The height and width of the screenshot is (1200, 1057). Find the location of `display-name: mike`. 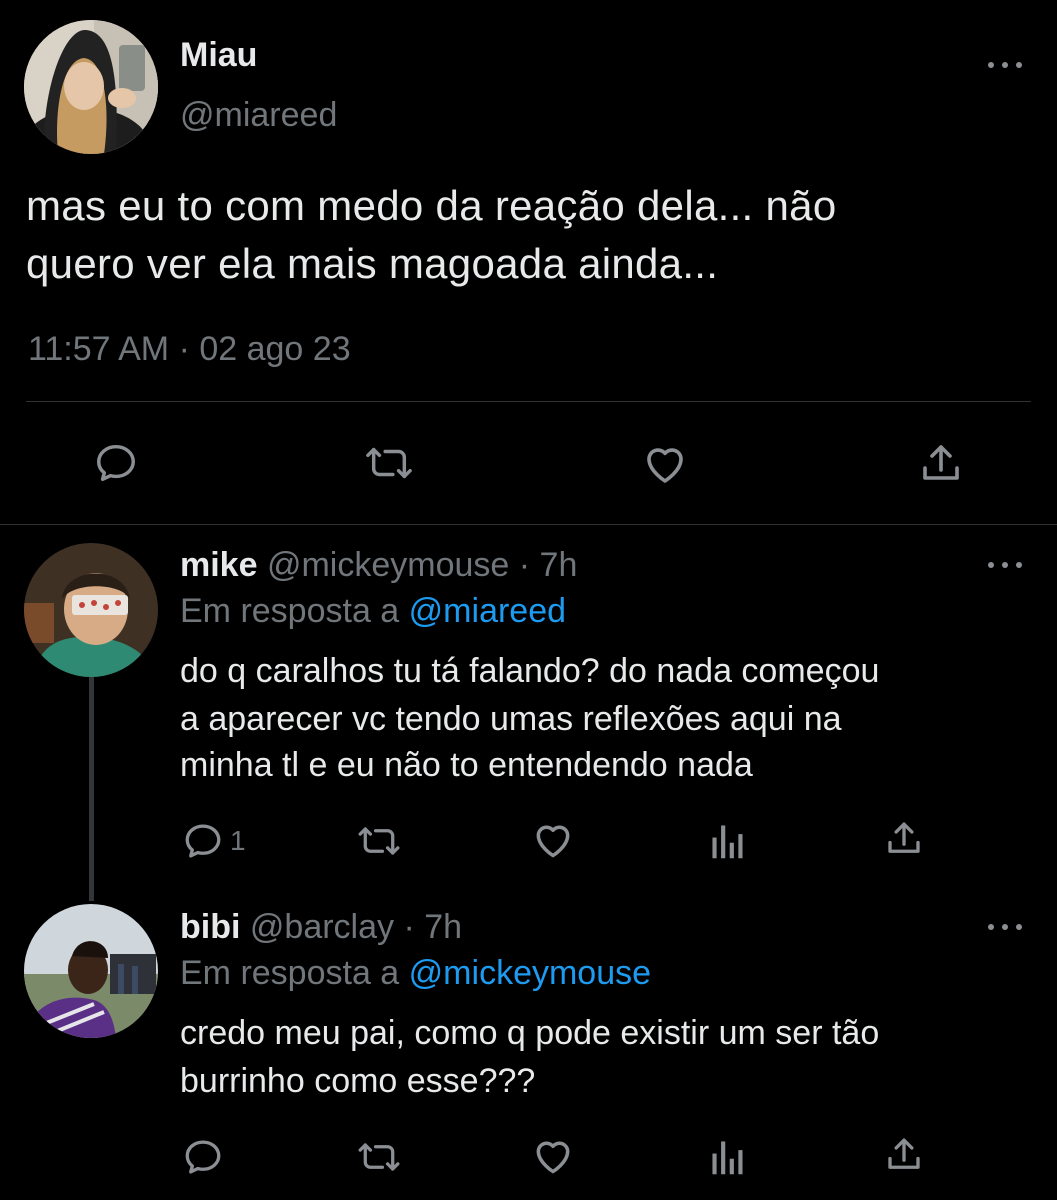

display-name: mike is located at coordinates (219, 565).